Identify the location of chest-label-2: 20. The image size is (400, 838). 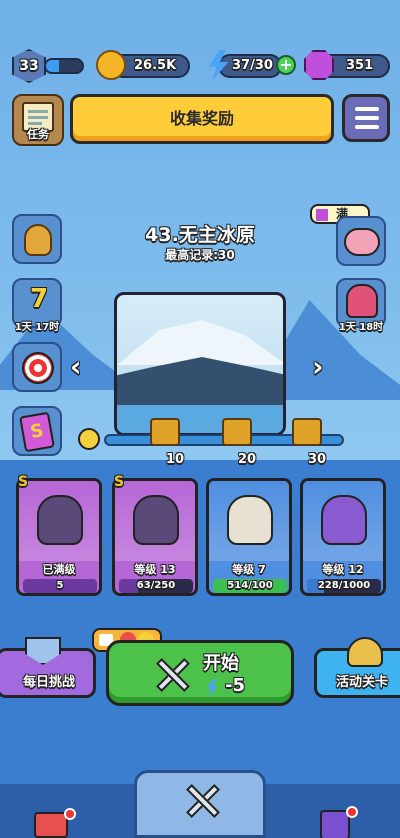
(247, 459).